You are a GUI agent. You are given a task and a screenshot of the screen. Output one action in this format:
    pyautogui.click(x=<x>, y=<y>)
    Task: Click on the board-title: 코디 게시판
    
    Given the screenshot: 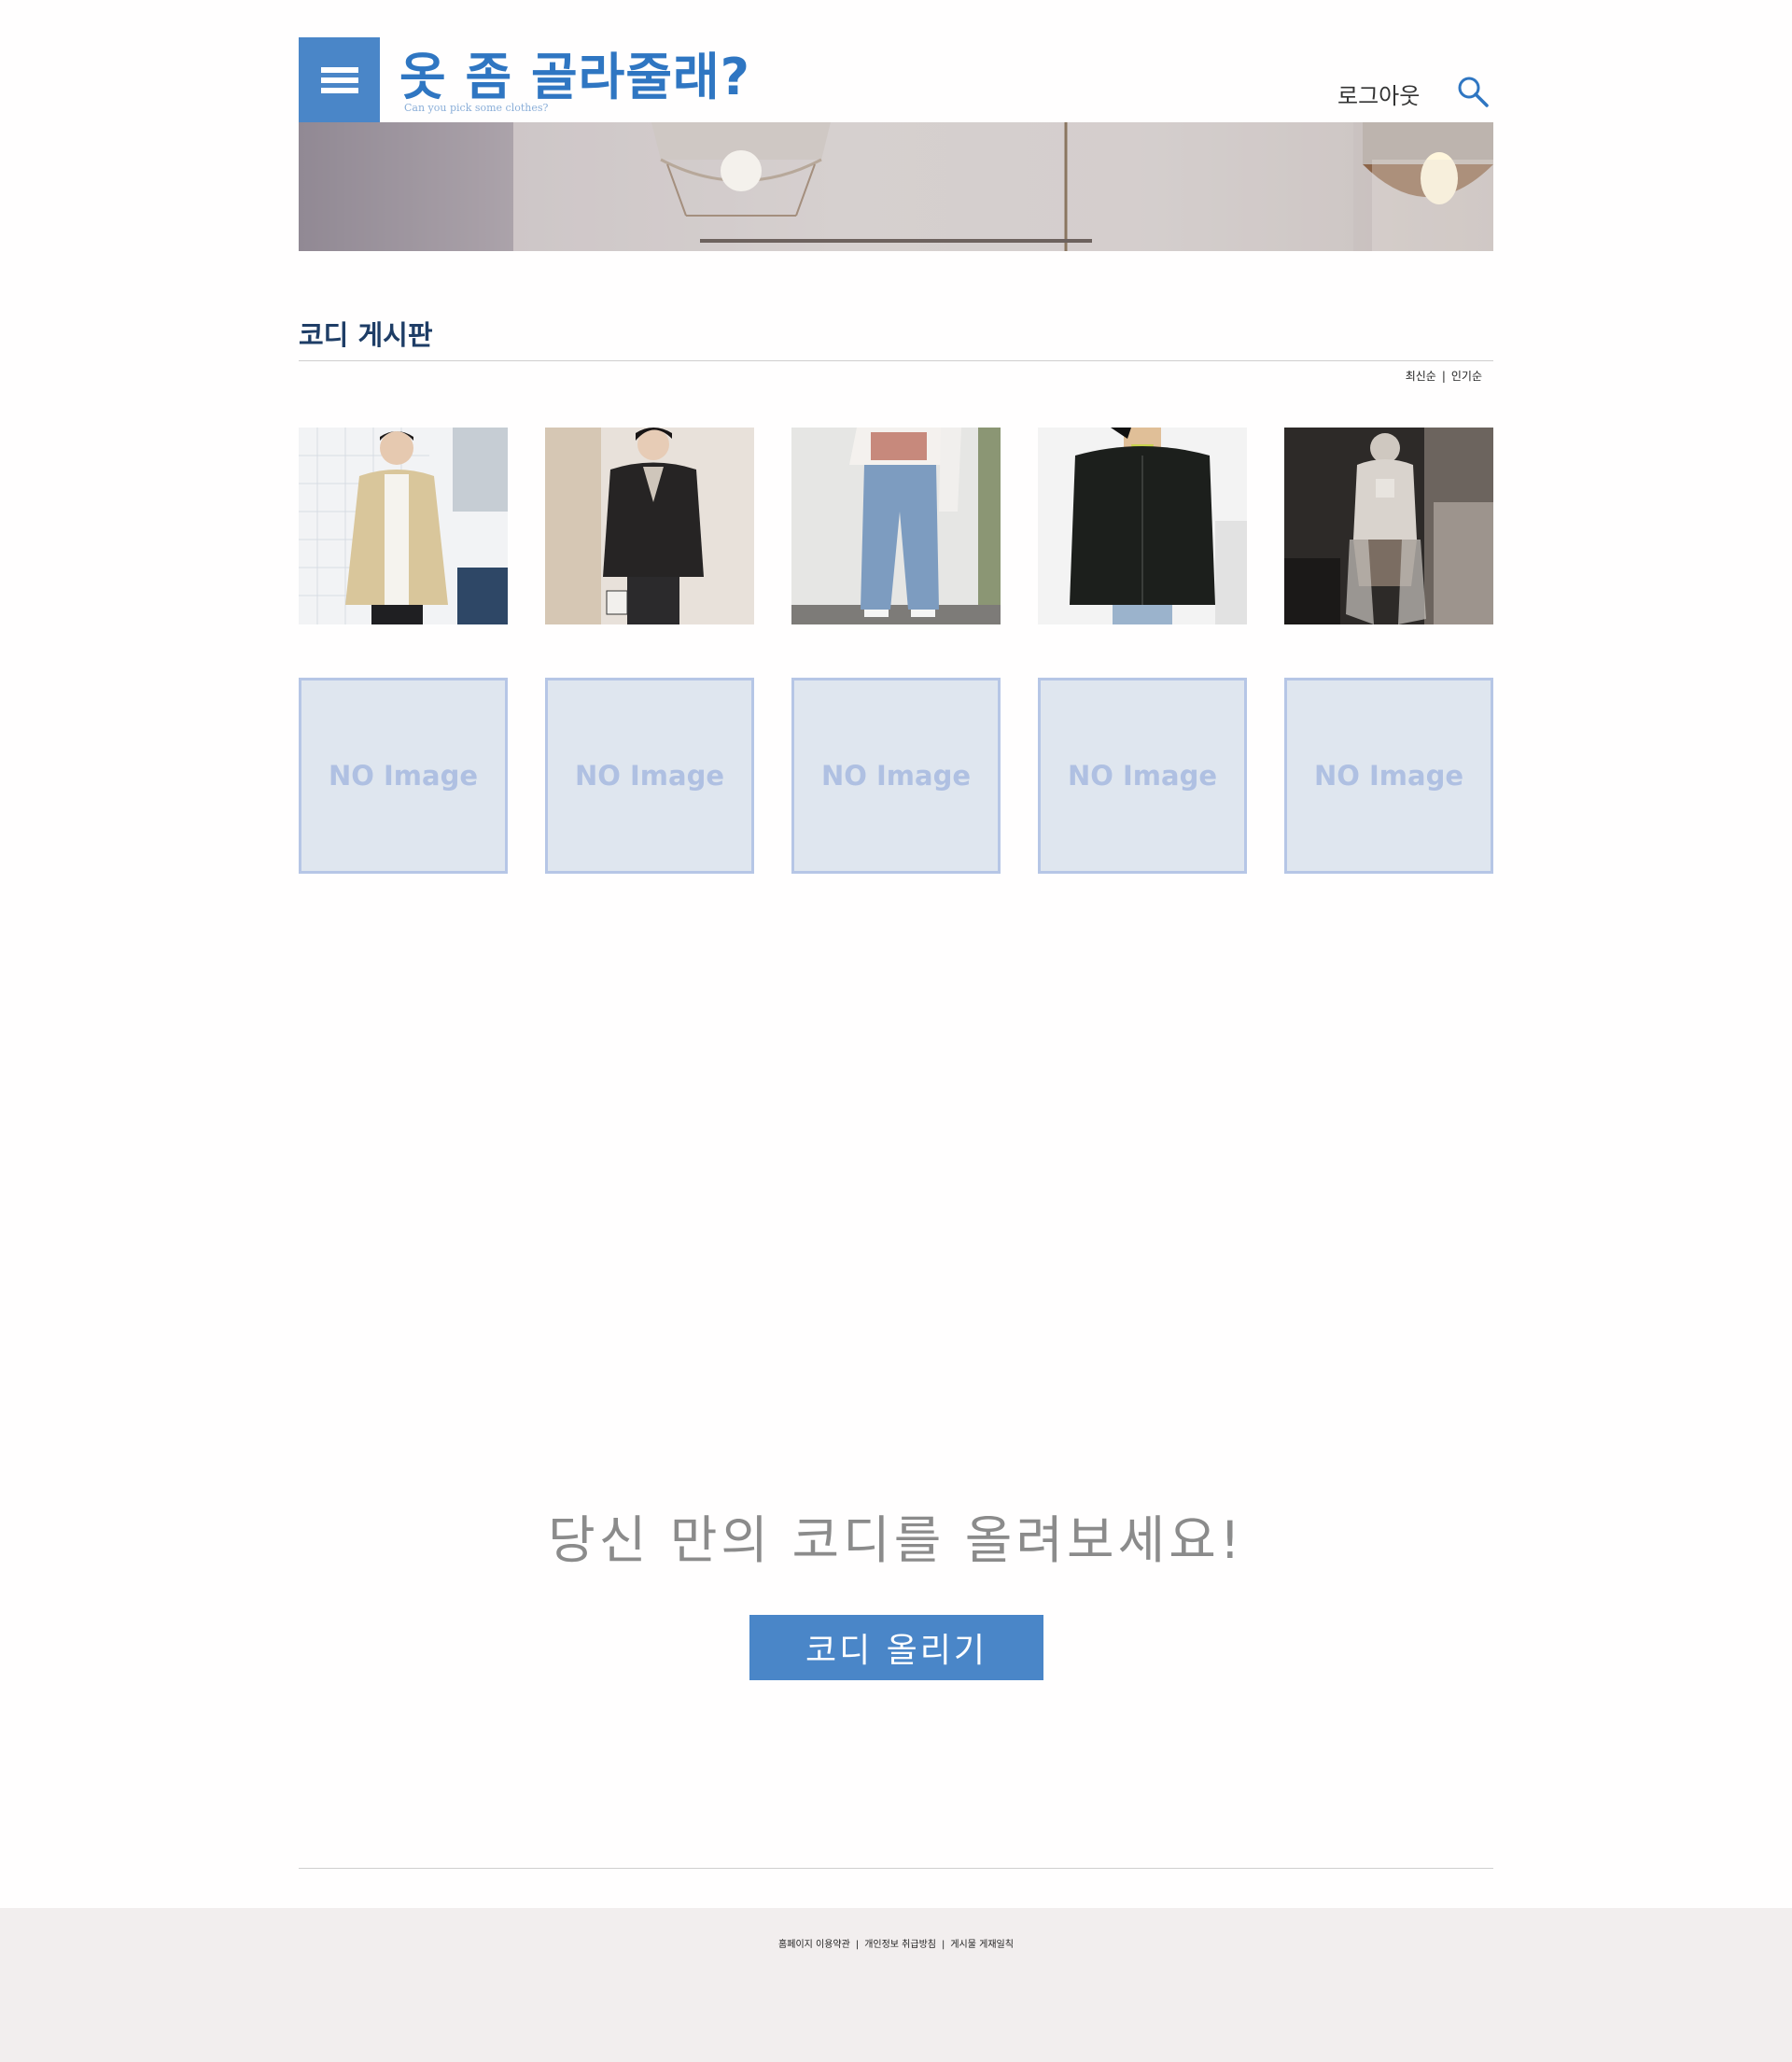 What is the action you would take?
    pyautogui.click(x=366, y=335)
    